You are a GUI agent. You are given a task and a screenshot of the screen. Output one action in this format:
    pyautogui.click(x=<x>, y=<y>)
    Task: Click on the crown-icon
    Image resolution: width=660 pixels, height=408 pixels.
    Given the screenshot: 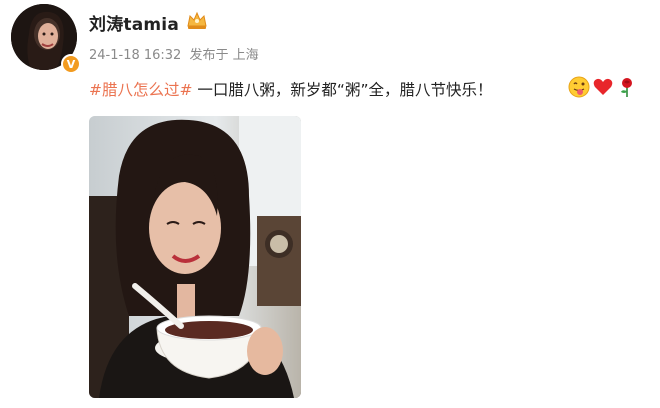 What is the action you would take?
    pyautogui.click(x=197, y=20)
    